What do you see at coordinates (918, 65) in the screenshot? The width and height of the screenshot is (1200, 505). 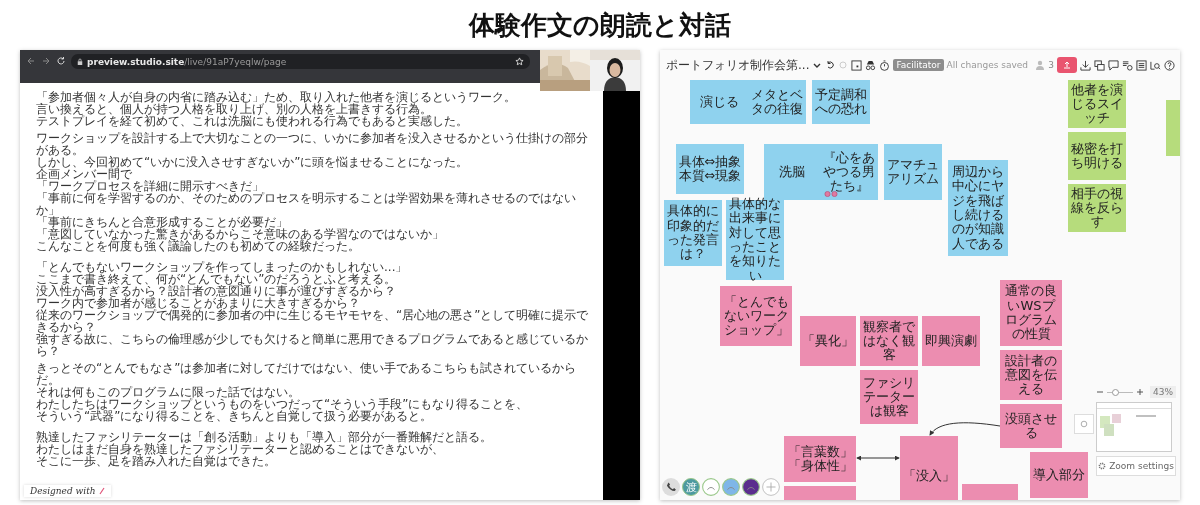 I see `facilitator-badge: Facilitator` at bounding box center [918, 65].